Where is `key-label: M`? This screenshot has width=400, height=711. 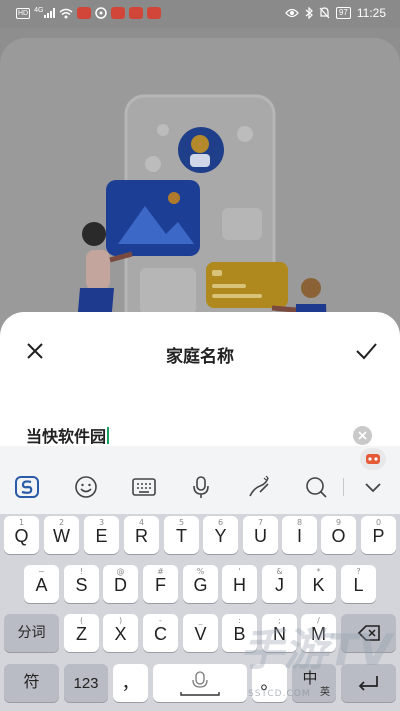 key-label: M is located at coordinates (318, 634).